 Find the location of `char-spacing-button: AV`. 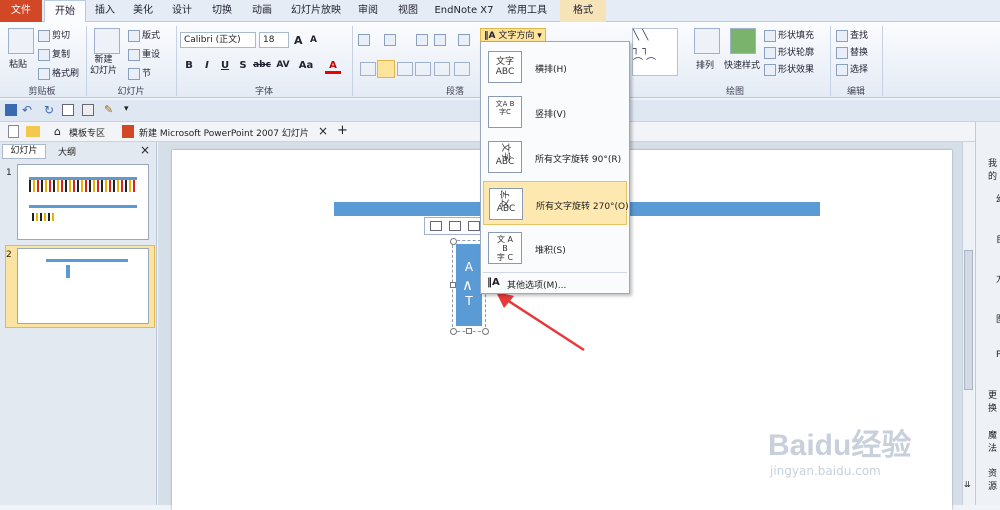

char-spacing-button: AV is located at coordinates (283, 67).